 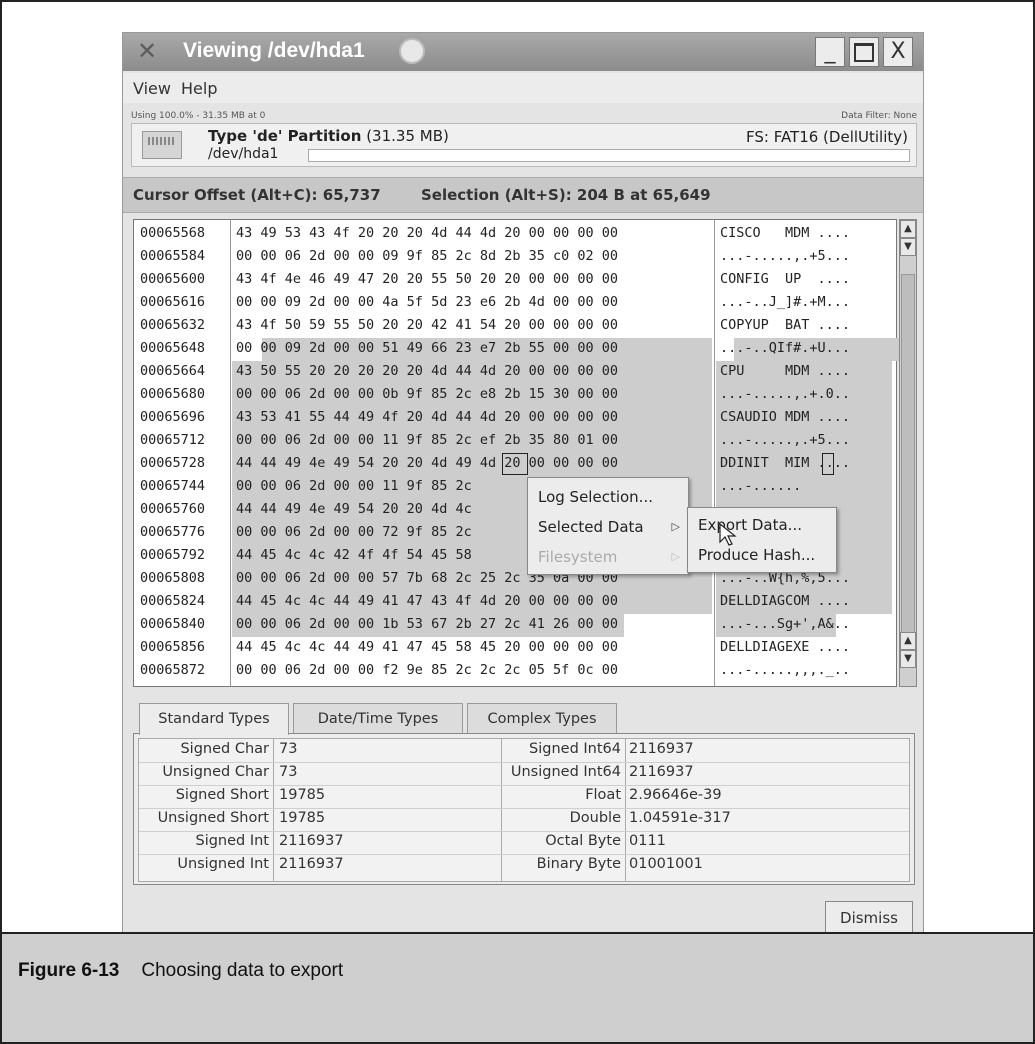 What do you see at coordinates (173, 348) in the screenshot?
I see `hex-offset: 00065648` at bounding box center [173, 348].